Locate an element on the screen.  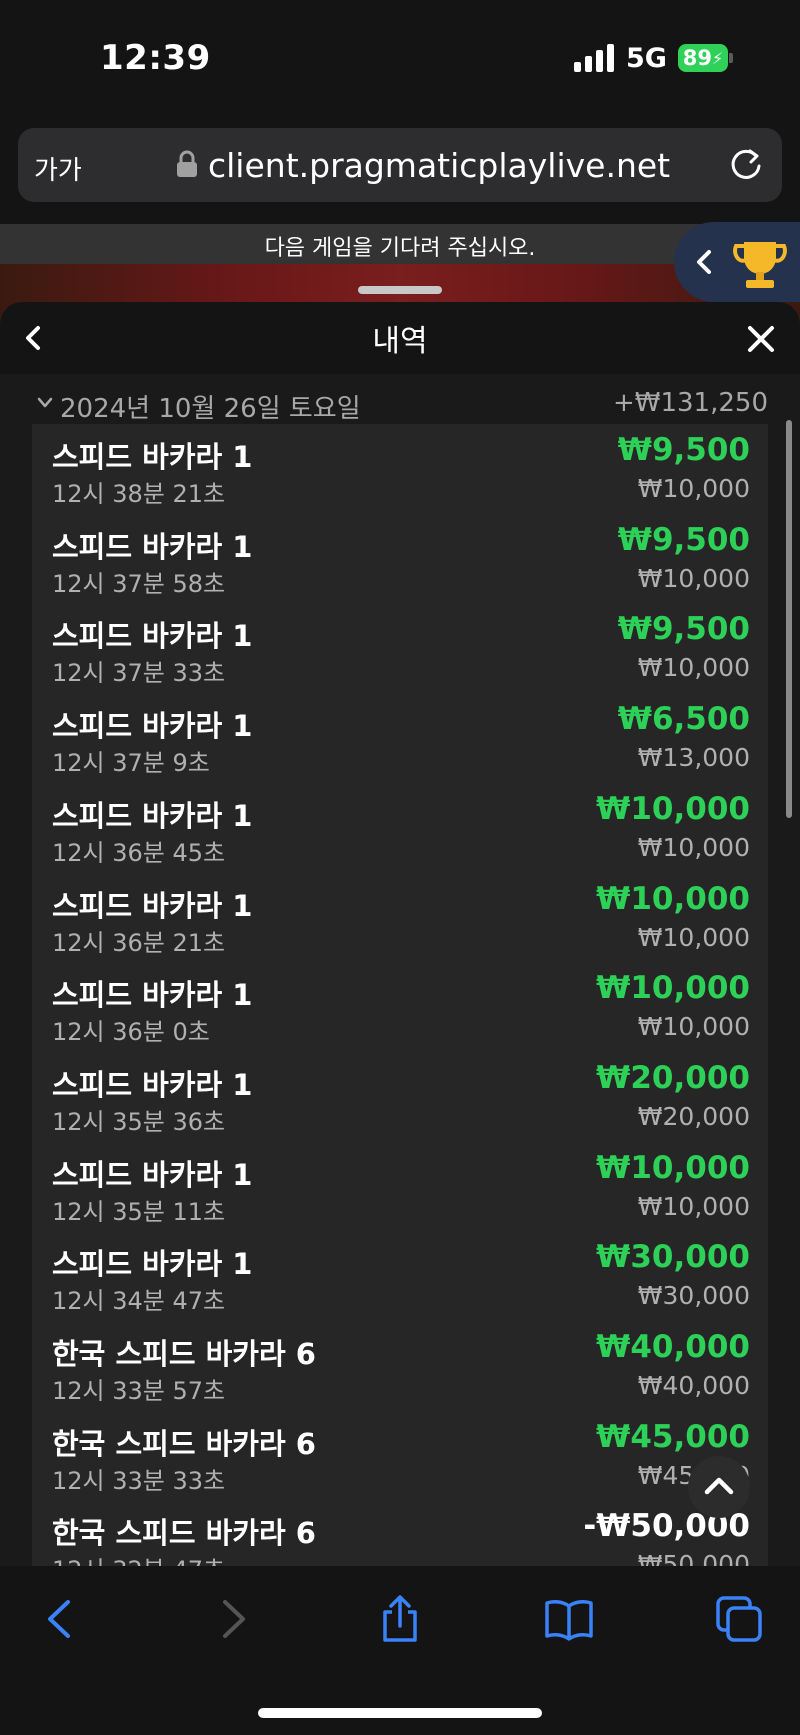
back-arrow-icon is located at coordinates (61, 1619).